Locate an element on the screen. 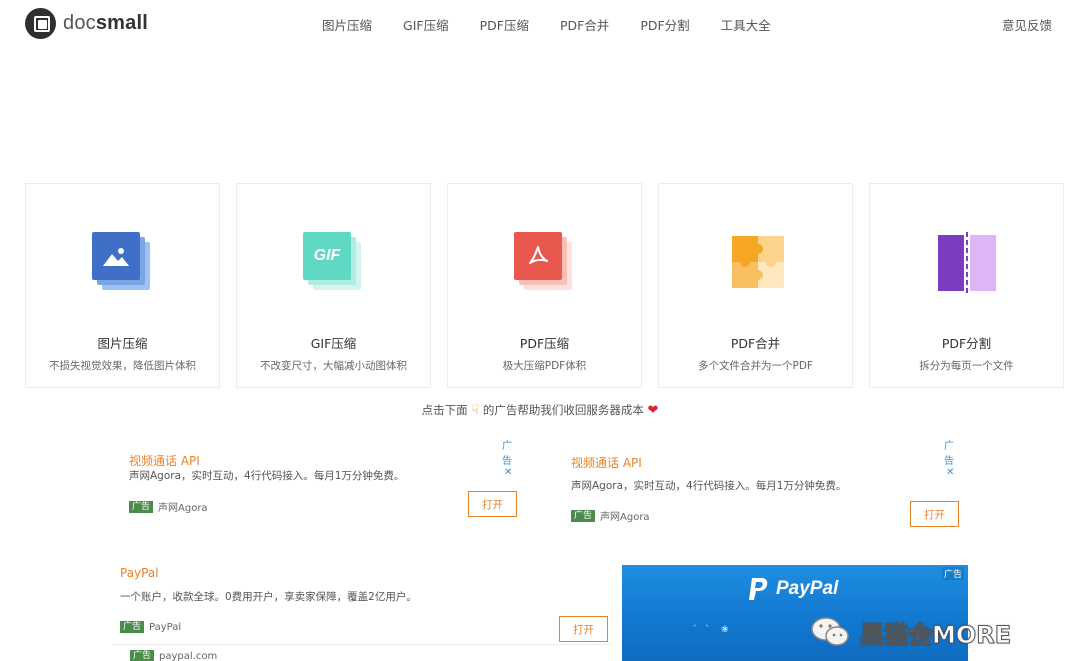  tool-card-desc: 不损失视觉效果，降低图片体积 is located at coordinates (122, 366).